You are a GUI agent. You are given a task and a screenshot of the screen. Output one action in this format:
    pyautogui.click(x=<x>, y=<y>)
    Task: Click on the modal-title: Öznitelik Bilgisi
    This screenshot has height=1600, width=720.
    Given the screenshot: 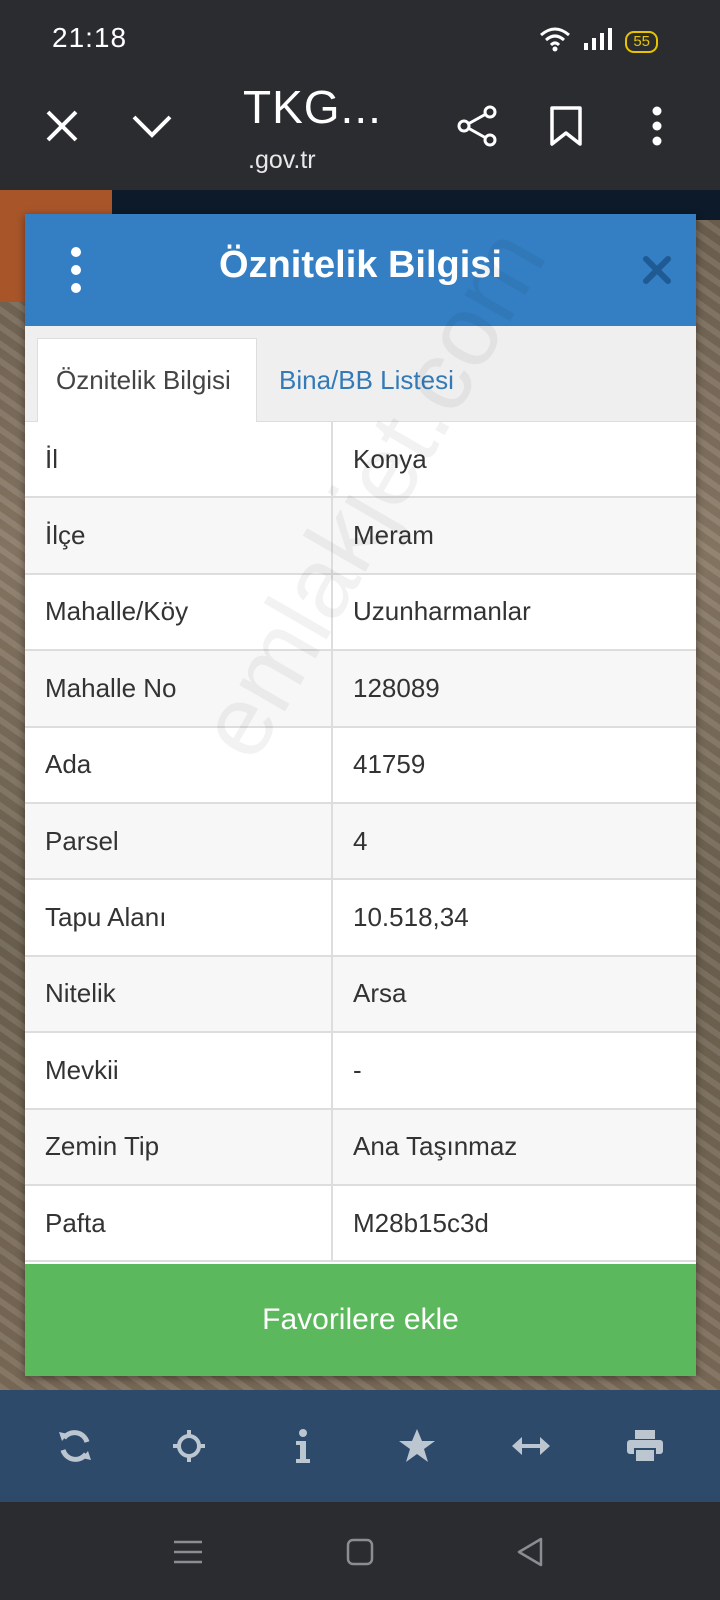 What is the action you would take?
    pyautogui.click(x=360, y=265)
    